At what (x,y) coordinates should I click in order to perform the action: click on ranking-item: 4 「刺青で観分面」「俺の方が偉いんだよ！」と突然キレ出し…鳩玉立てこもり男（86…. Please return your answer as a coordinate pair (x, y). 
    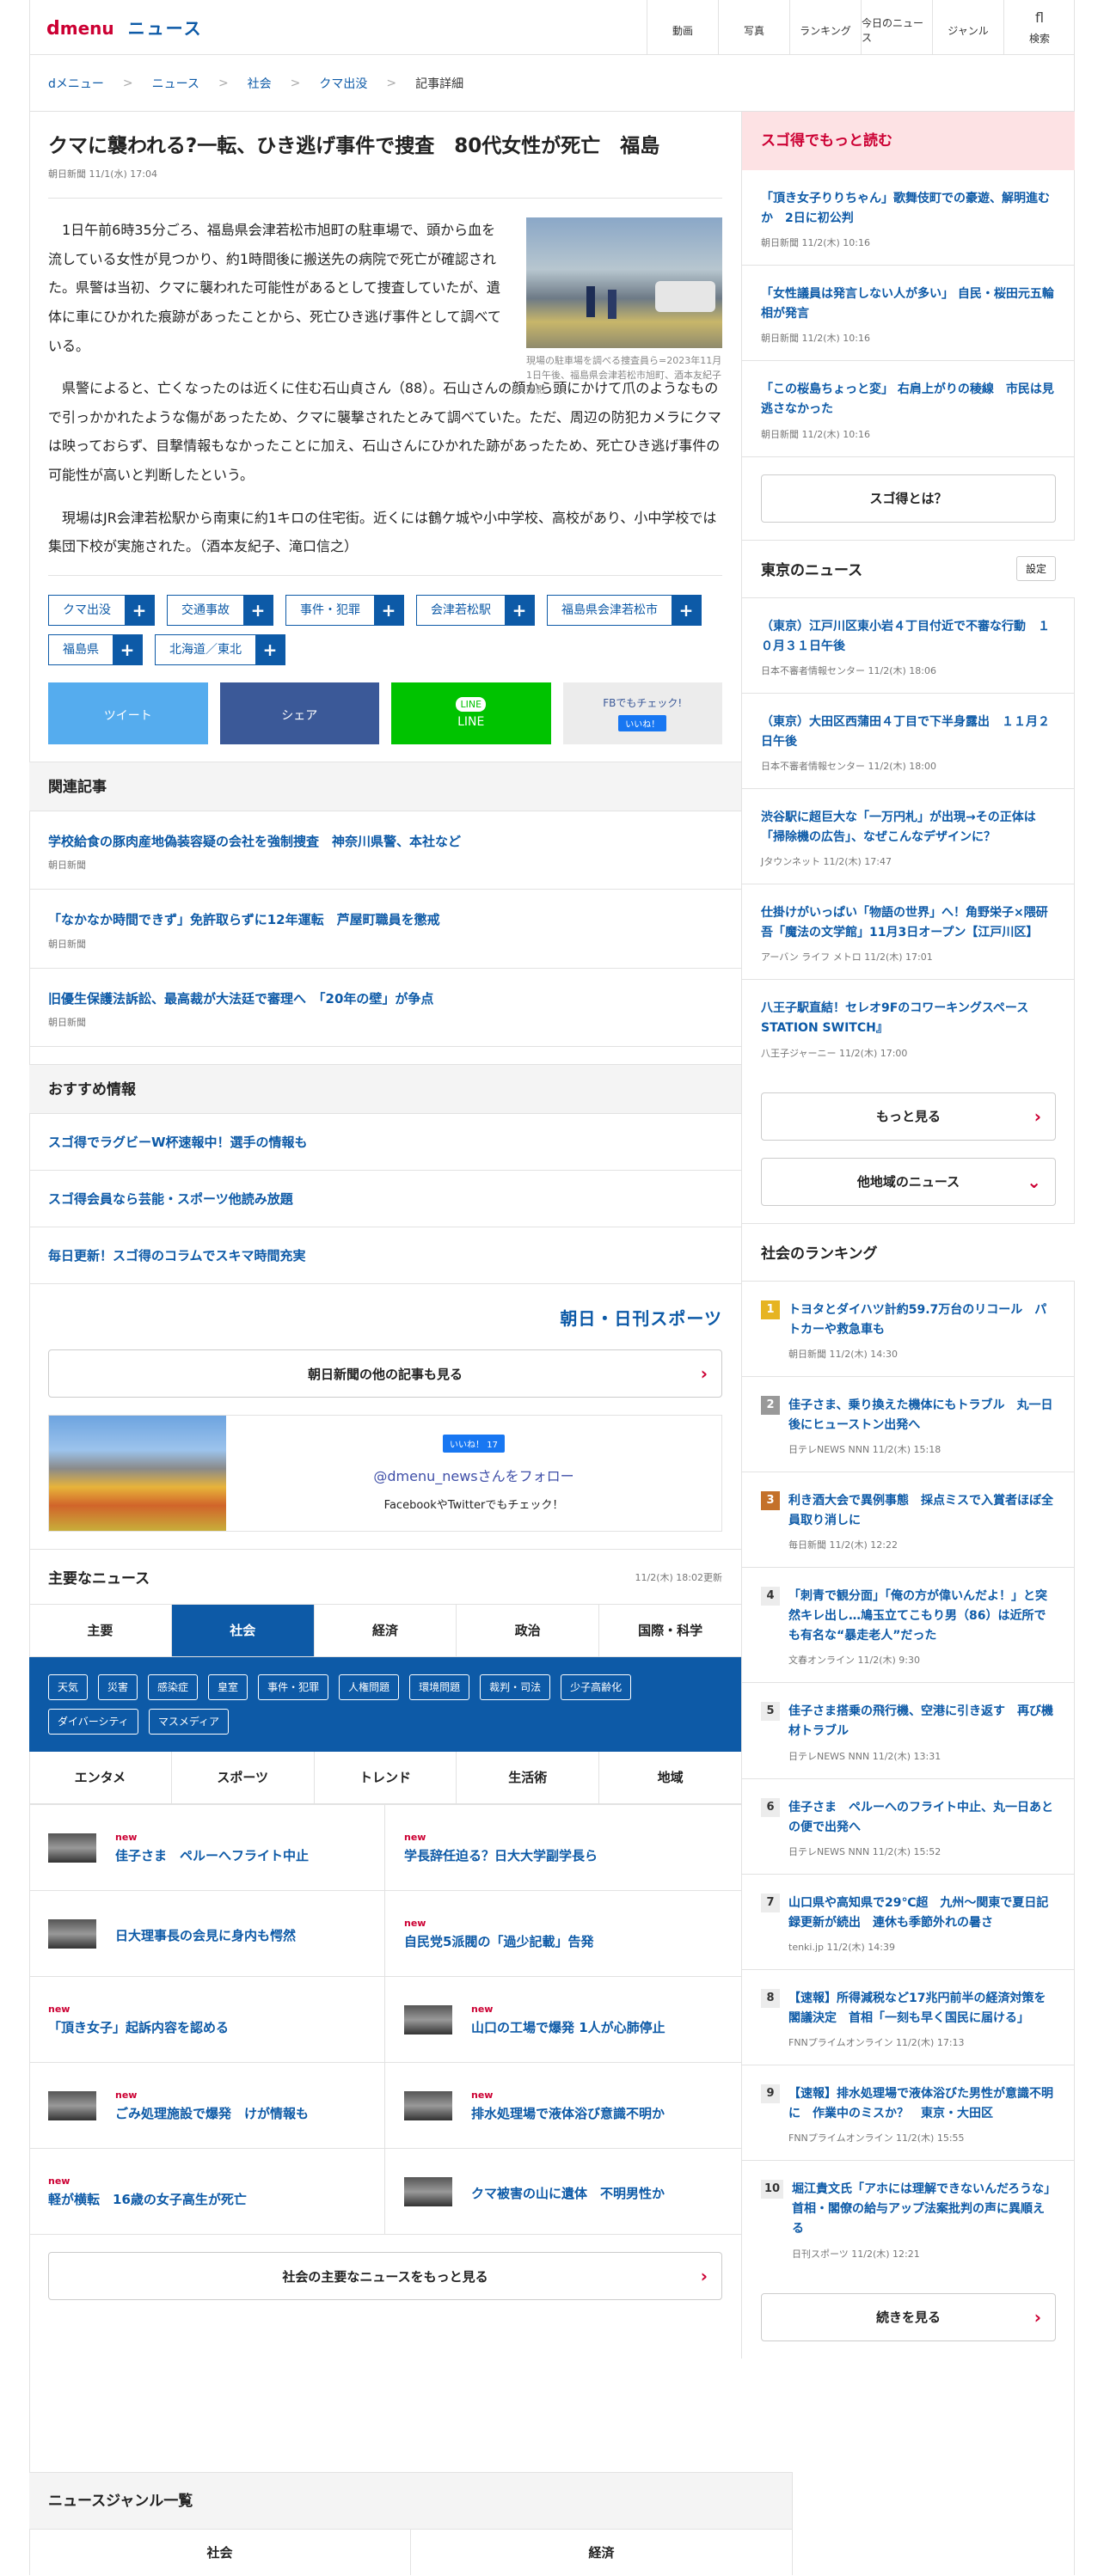
    Looking at the image, I should click on (908, 1626).